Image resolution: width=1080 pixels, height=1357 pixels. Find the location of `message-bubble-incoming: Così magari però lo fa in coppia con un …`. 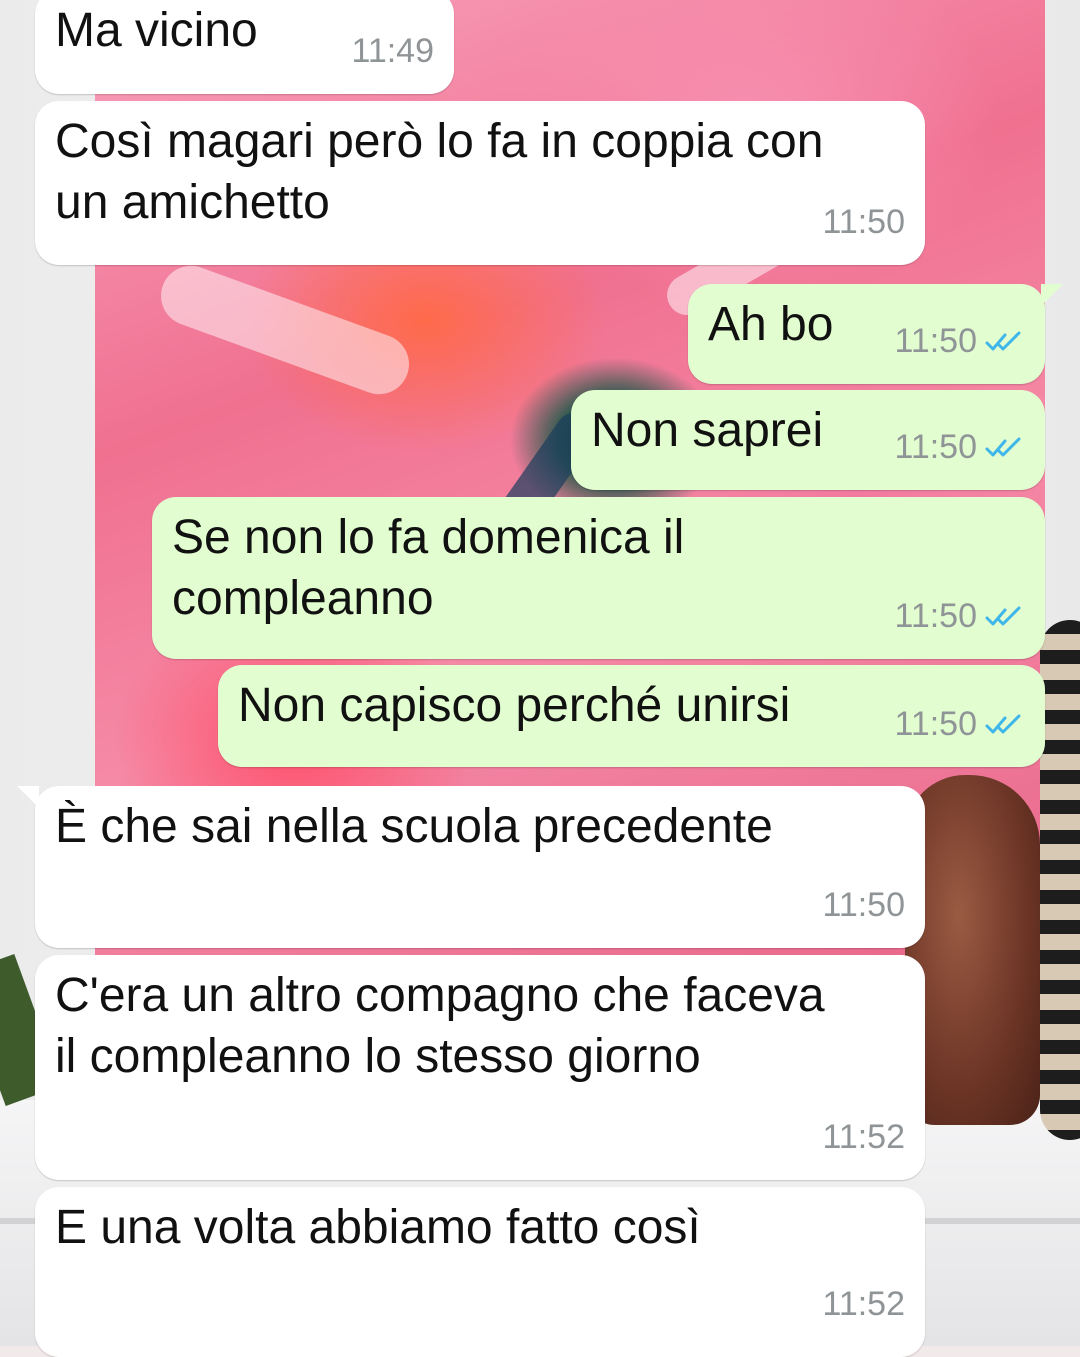

message-bubble-incoming: Così magari però lo fa in coppia con un … is located at coordinates (480, 183).